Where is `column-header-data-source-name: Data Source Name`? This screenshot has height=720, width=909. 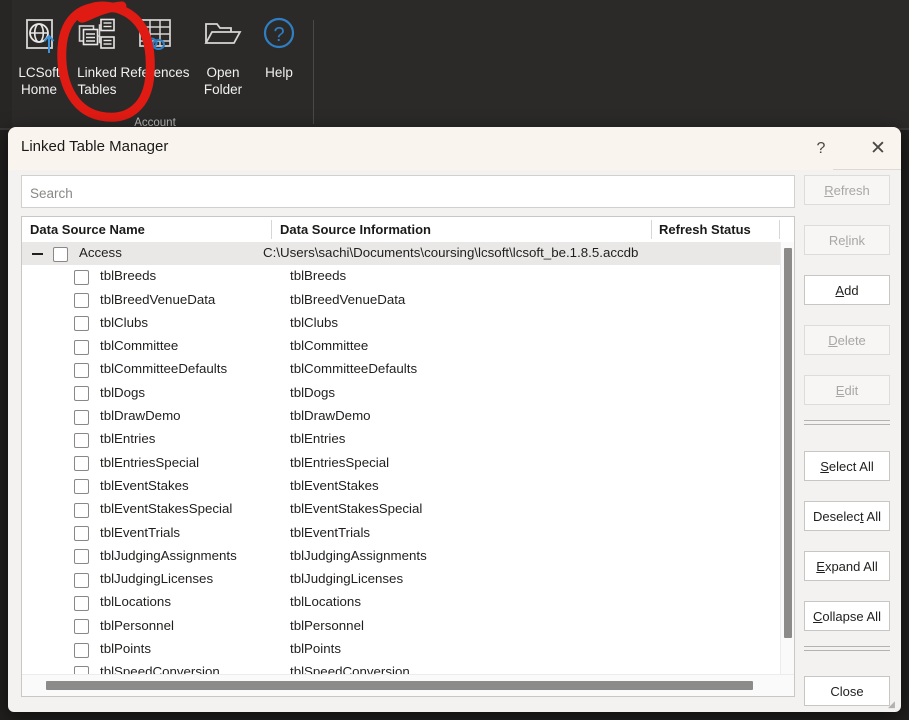
column-header-data-source-name: Data Source Name is located at coordinates (87, 229).